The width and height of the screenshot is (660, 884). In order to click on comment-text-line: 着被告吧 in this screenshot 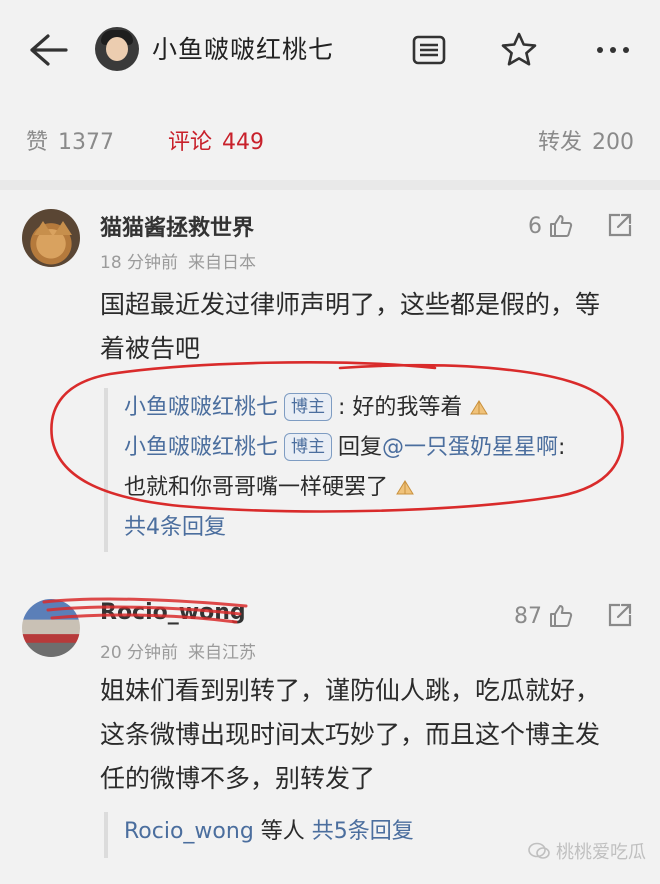, I will do `click(150, 348)`.